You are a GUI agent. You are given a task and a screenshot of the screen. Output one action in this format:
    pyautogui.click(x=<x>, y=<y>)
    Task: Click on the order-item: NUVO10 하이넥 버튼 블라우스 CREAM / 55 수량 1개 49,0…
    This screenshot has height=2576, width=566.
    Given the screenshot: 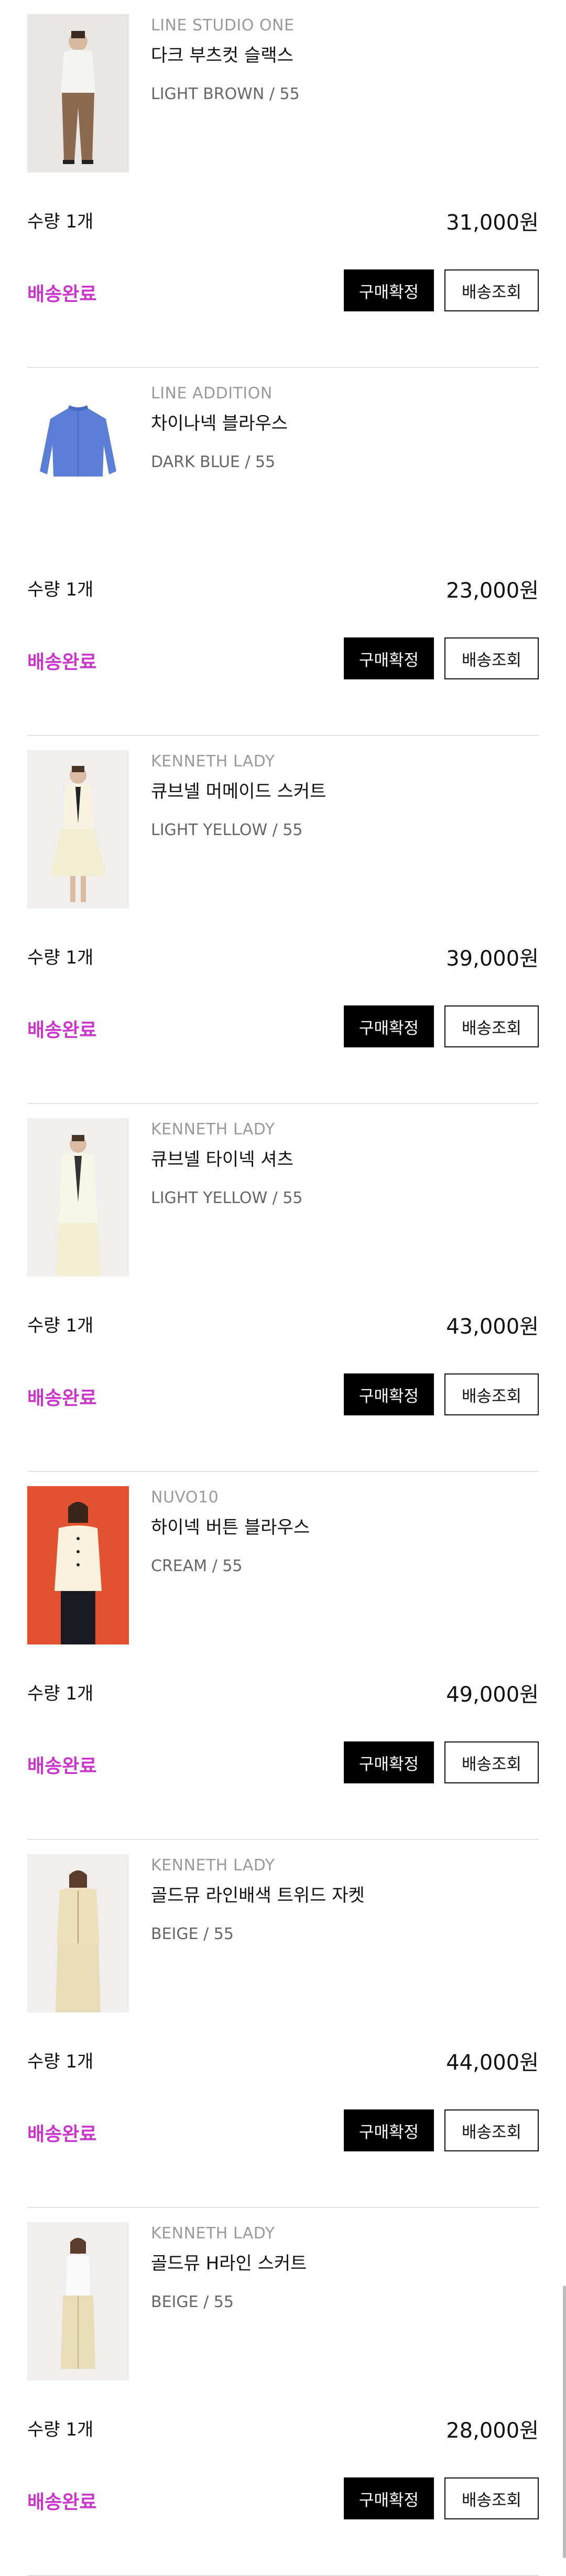 What is the action you would take?
    pyautogui.click(x=283, y=1656)
    